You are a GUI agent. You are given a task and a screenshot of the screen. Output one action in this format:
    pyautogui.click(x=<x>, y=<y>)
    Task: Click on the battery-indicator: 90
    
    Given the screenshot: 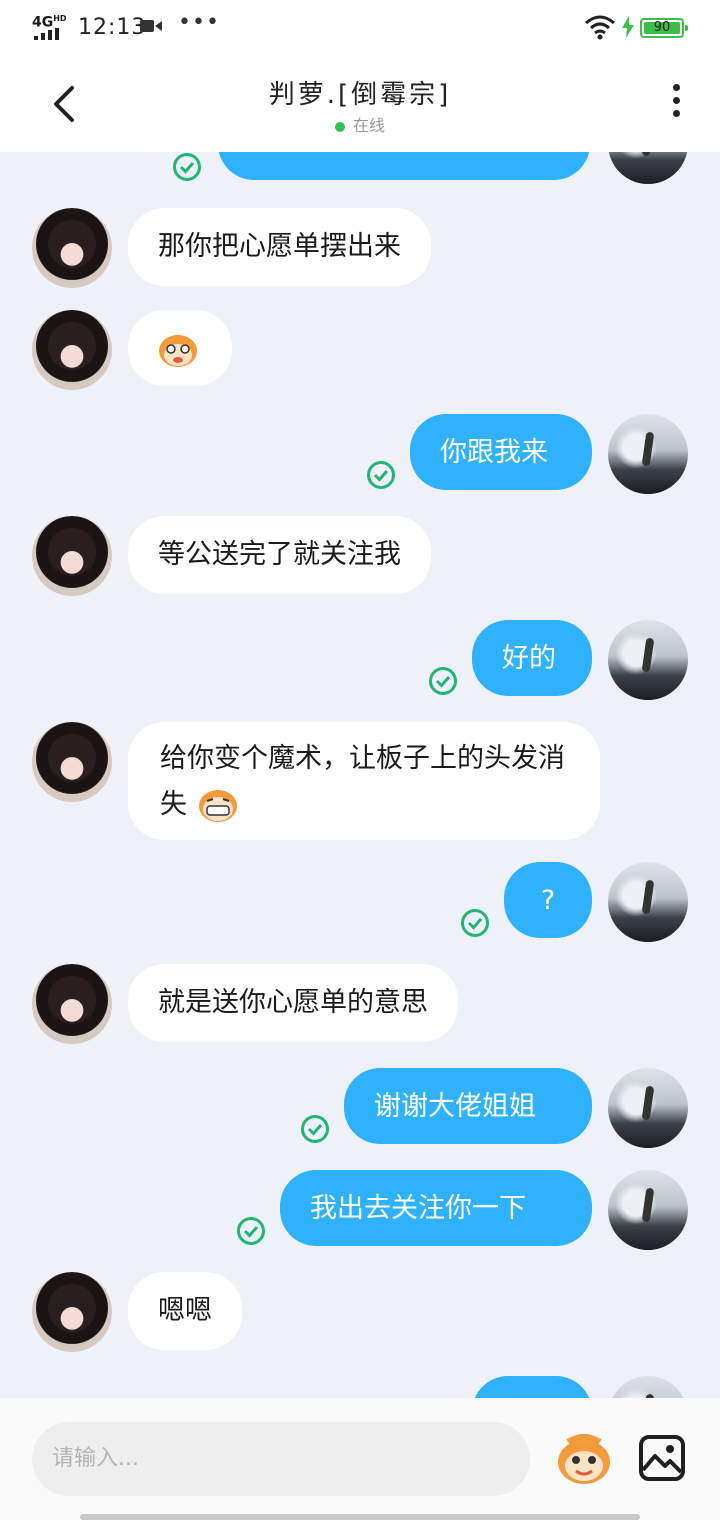 What is the action you would take?
    pyautogui.click(x=664, y=28)
    